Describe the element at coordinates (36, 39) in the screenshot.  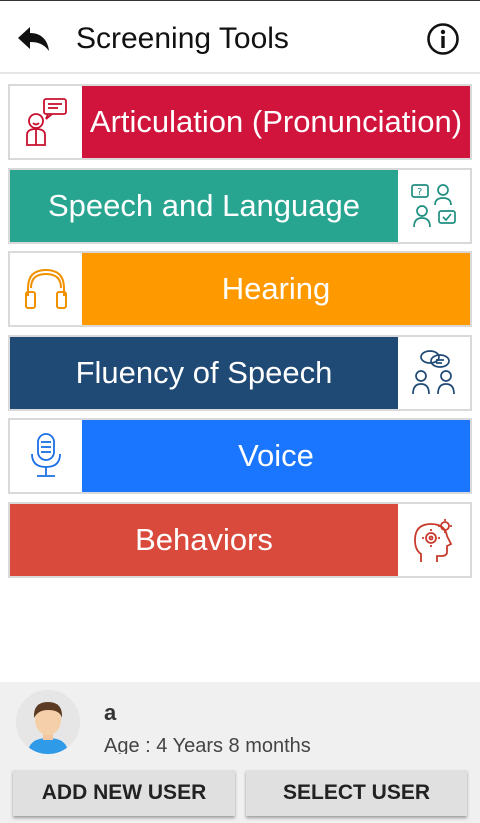
I see `back-arrow-icon` at that location.